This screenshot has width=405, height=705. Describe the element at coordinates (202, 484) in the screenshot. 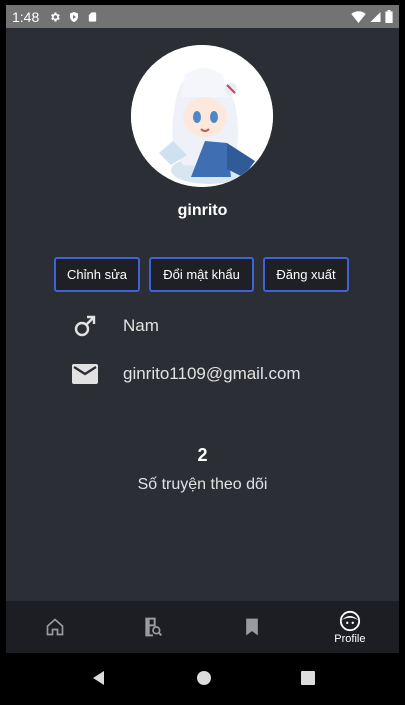

I see `followed-label: Số truyện theo dõi` at that location.